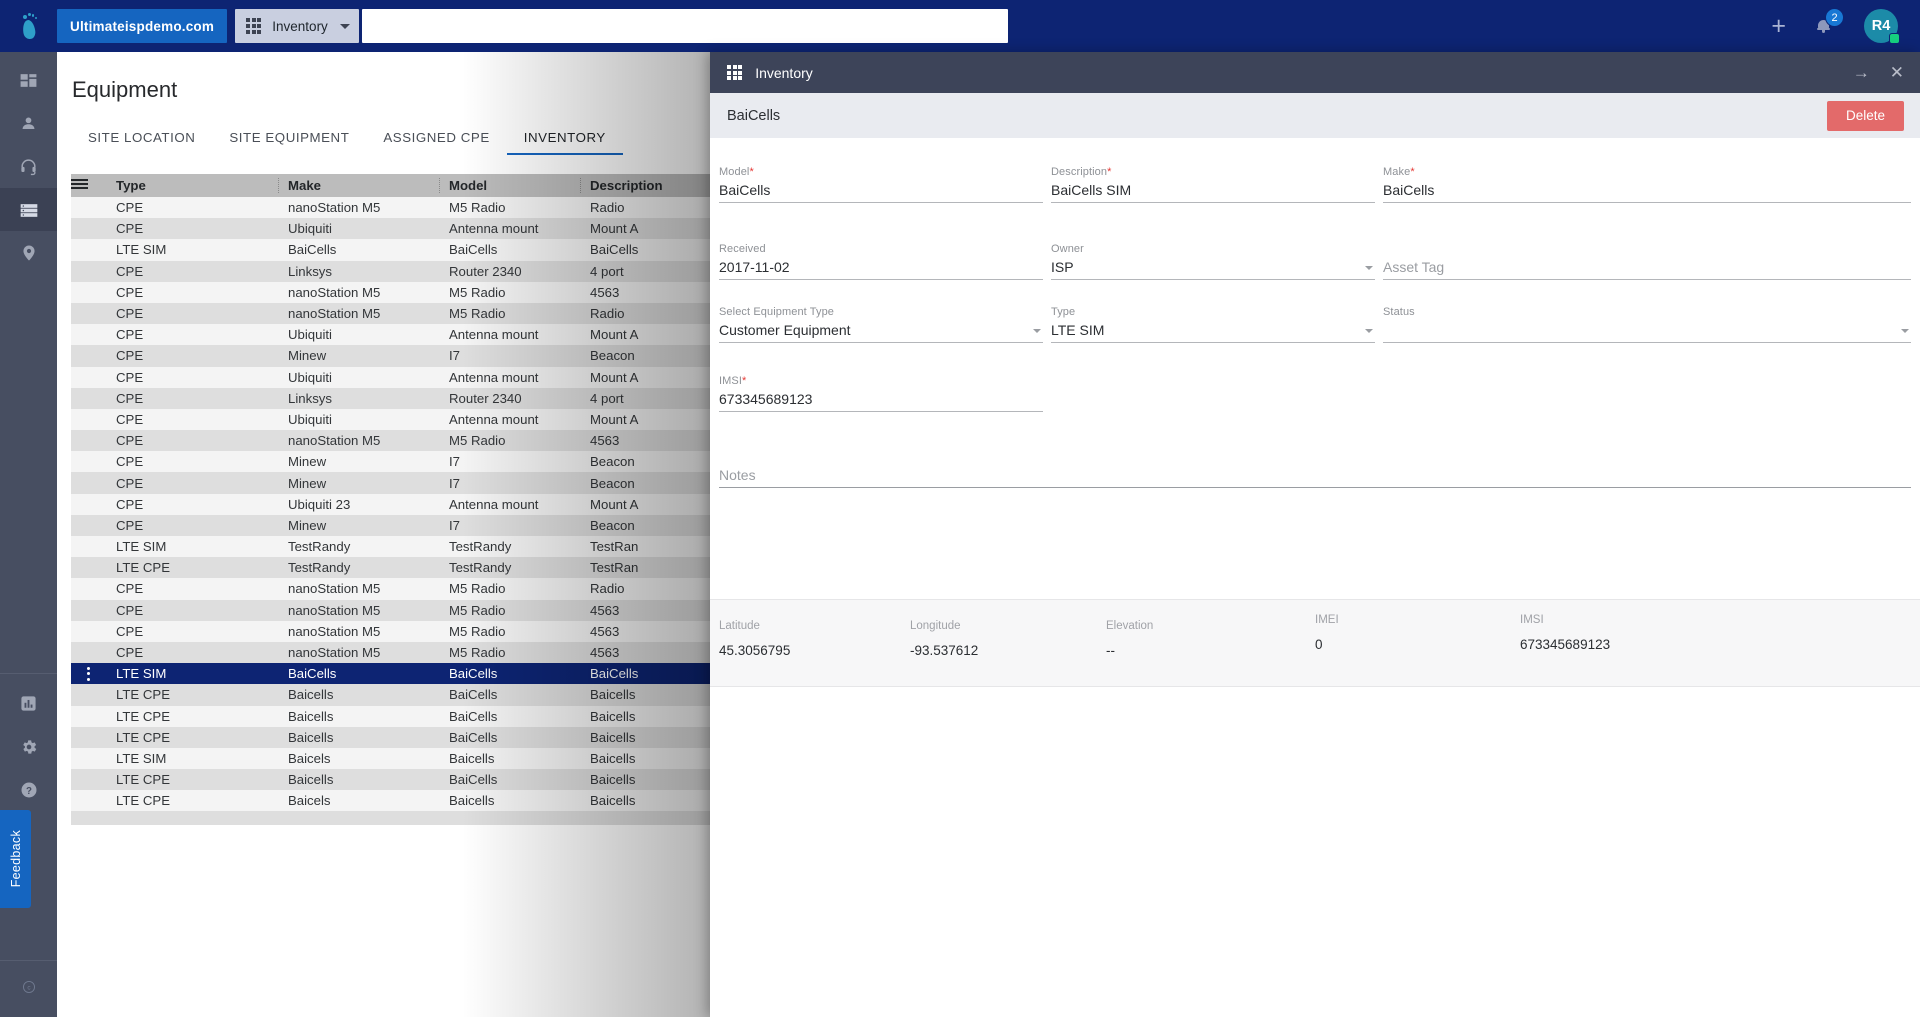 The image size is (1920, 1017). I want to click on sidebar-item-dashboard, so click(28, 80).